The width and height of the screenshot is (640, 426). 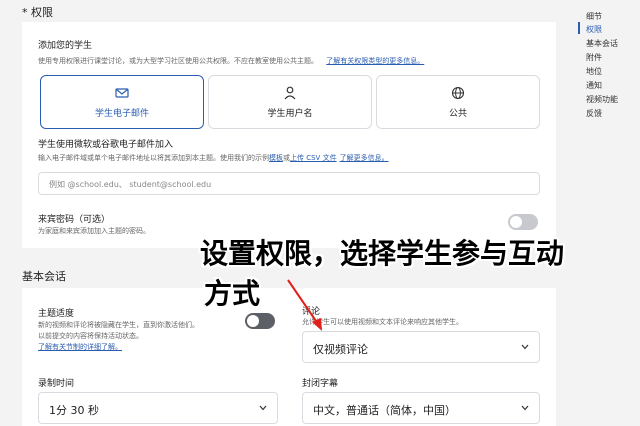 I want to click on email-domain-input: 例如 @school.edu、 student@school.edu, so click(x=289, y=183).